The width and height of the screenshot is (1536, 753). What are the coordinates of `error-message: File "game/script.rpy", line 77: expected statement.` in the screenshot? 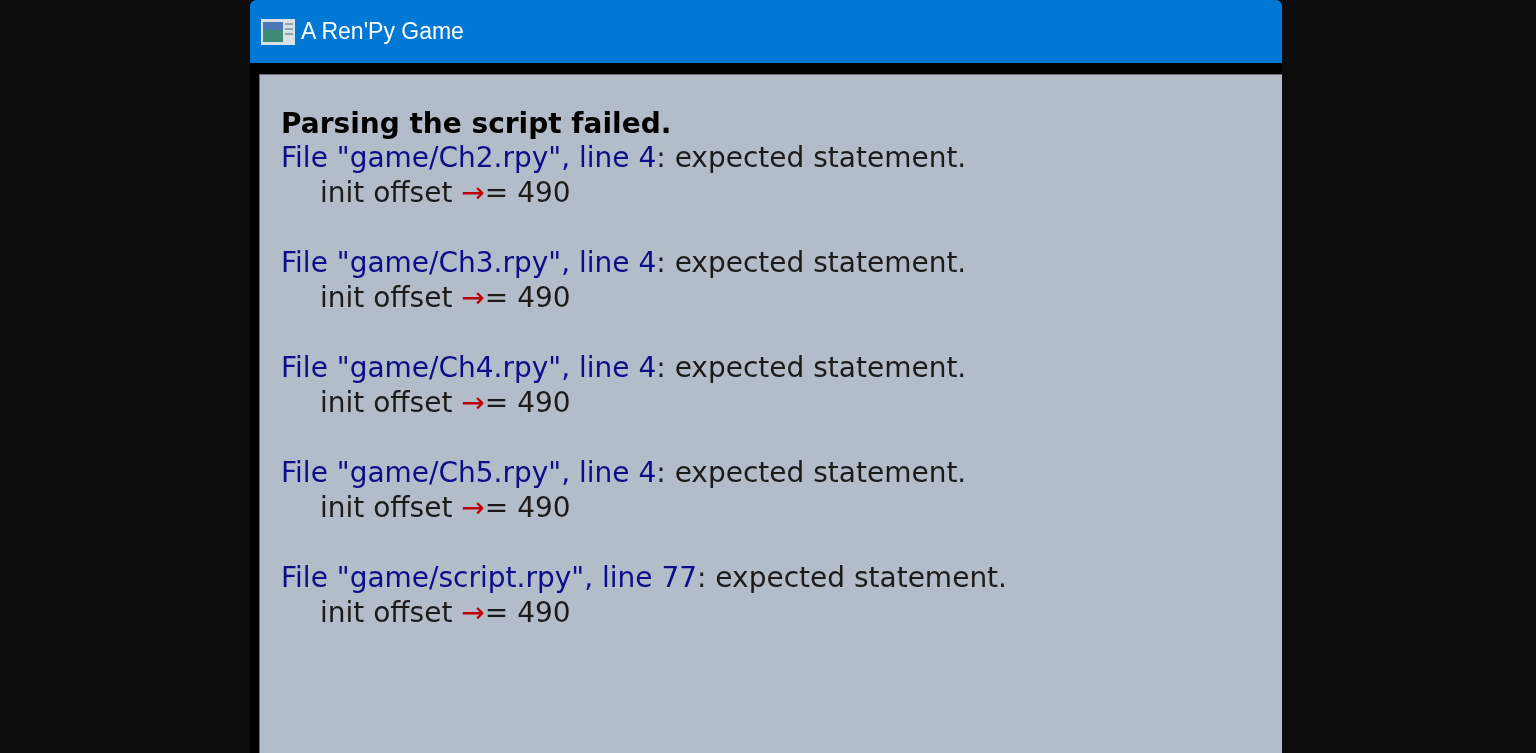 It's located at (644, 577).